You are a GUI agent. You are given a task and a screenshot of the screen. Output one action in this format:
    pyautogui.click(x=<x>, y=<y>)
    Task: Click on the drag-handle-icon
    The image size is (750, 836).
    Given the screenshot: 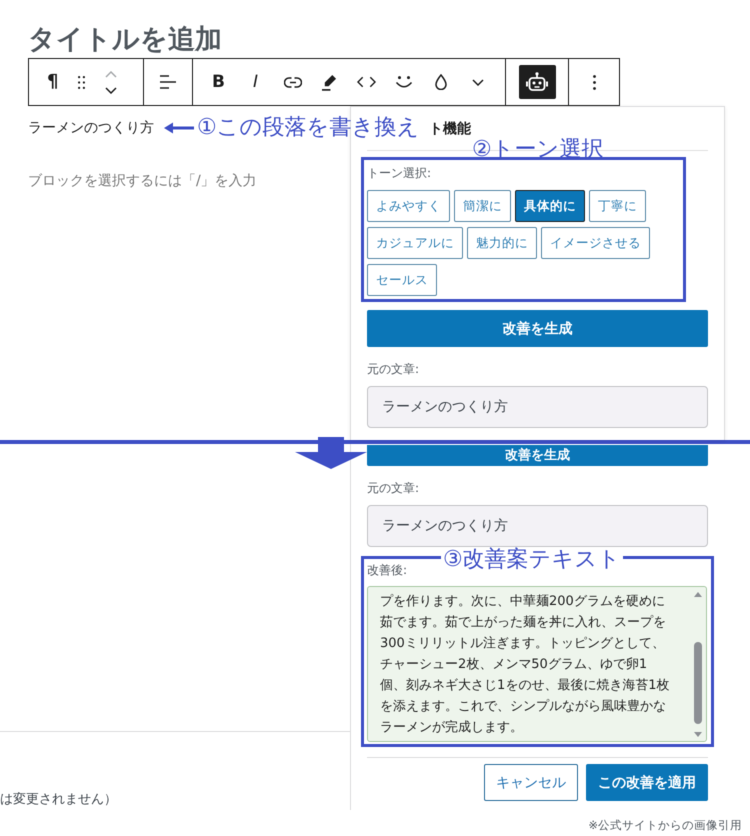 What is the action you would take?
    pyautogui.click(x=82, y=82)
    